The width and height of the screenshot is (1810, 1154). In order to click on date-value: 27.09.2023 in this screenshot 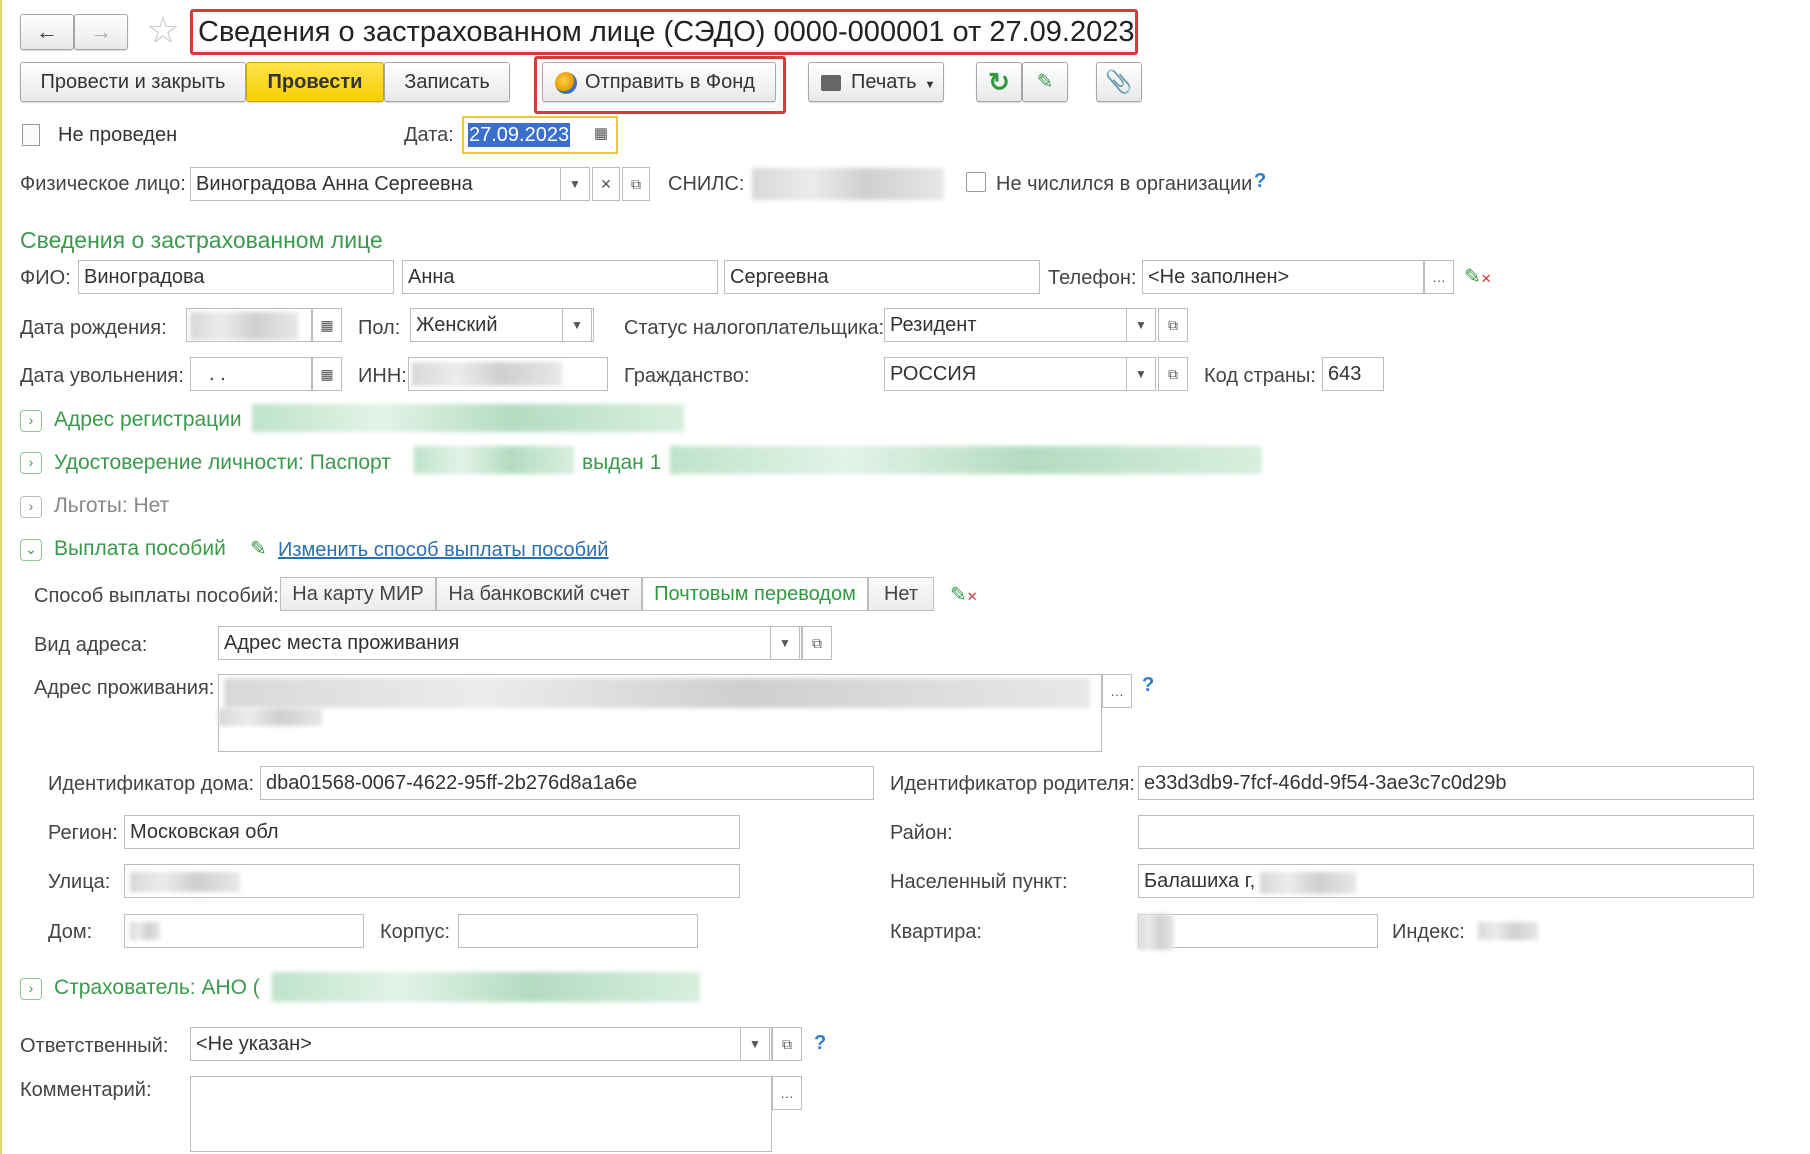, I will do `click(519, 135)`.